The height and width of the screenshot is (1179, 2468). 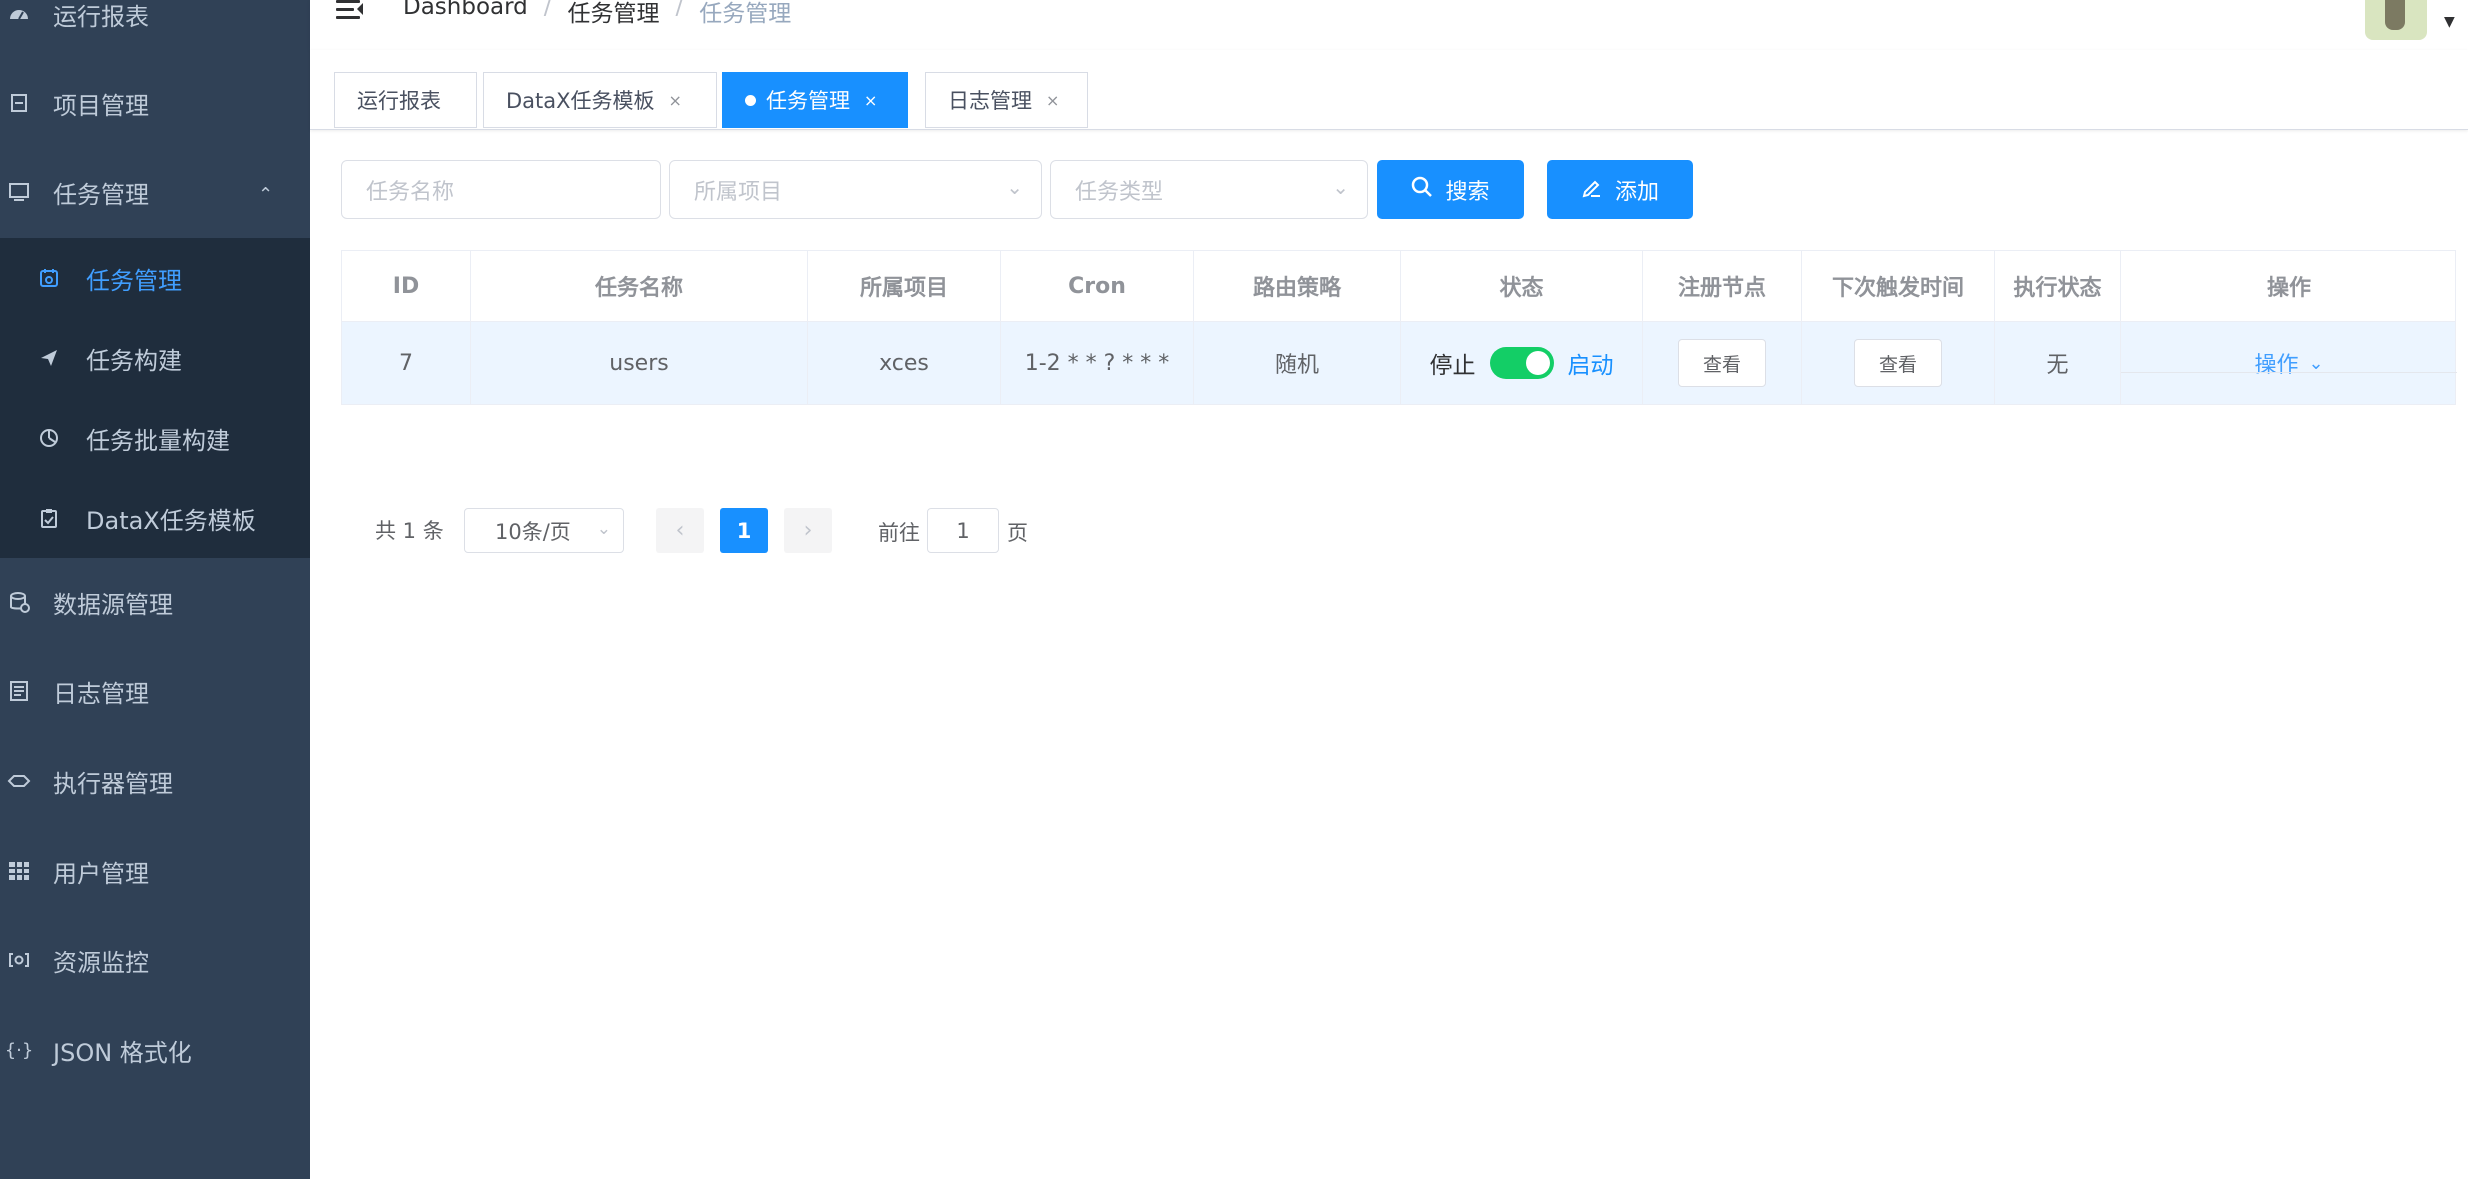 What do you see at coordinates (155, 1050) in the screenshot?
I see `sidebar-item-json-format: {·} JSON 格式化` at bounding box center [155, 1050].